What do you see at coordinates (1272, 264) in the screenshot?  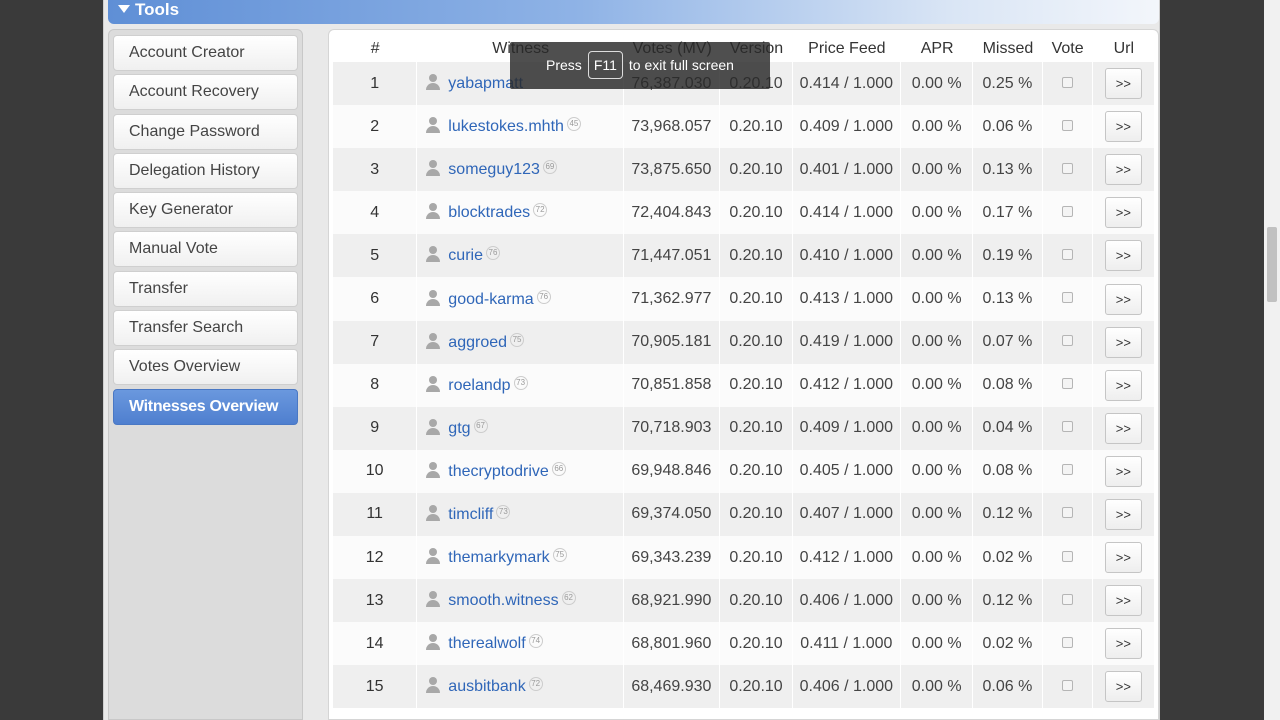 I see `scrollbar-thumb` at bounding box center [1272, 264].